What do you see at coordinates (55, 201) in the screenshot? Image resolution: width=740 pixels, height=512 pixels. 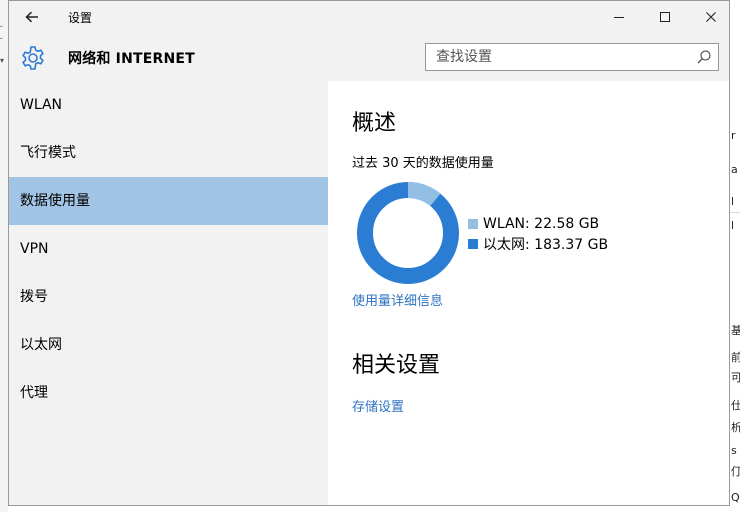 I see `sidebar-item-label: 数据使用量` at bounding box center [55, 201].